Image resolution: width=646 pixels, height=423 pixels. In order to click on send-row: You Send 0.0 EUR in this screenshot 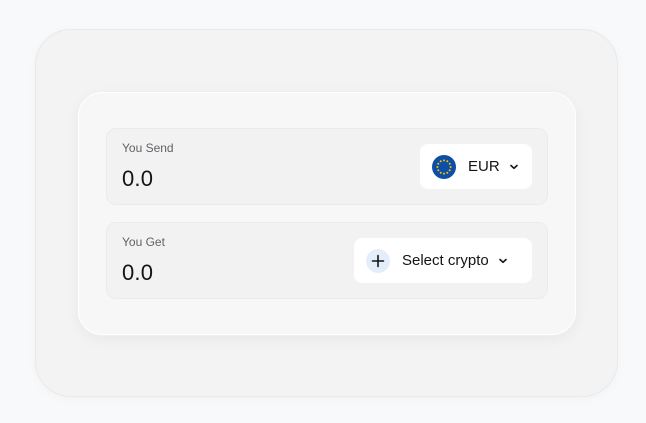, I will do `click(327, 166)`.